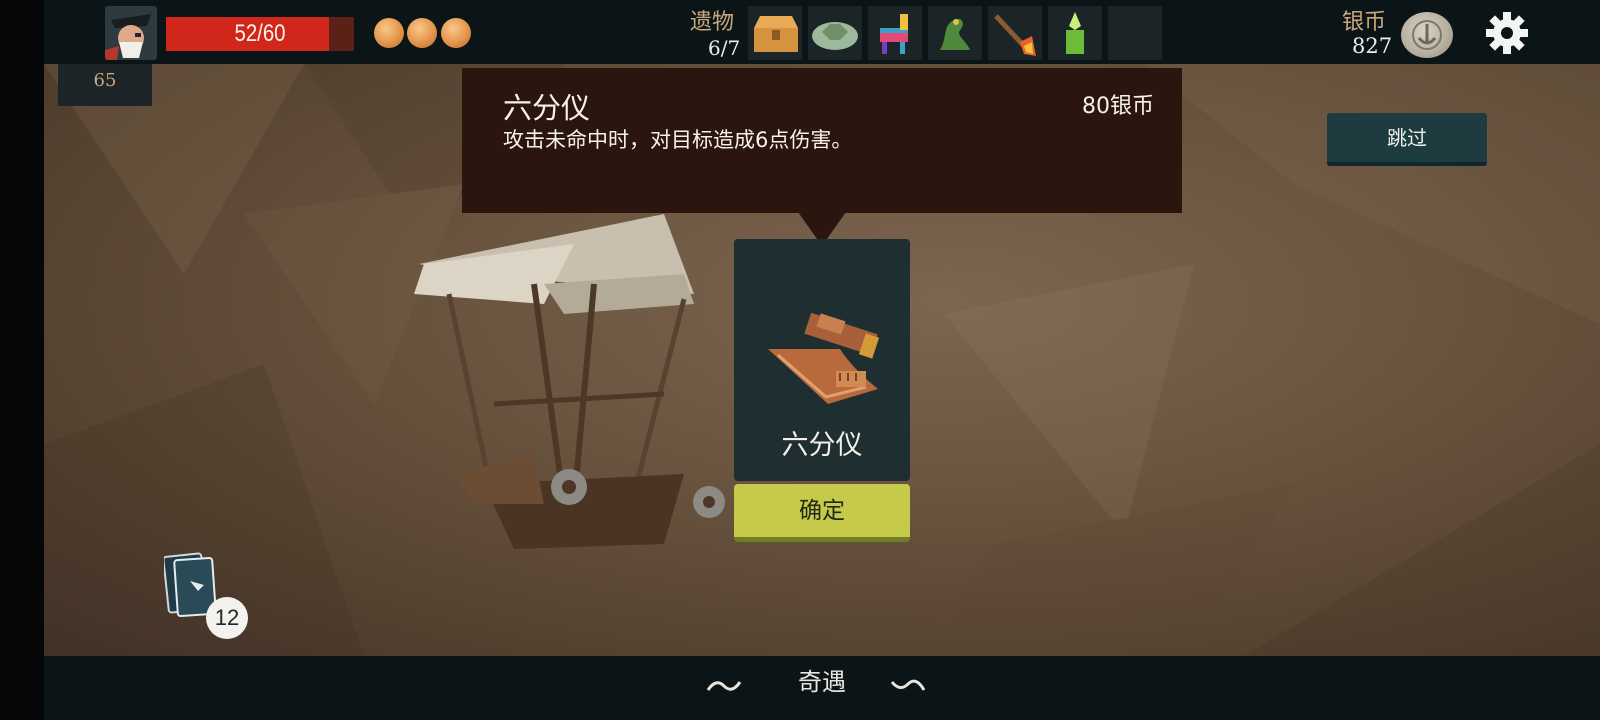  Describe the element at coordinates (208, 596) in the screenshot. I see `deck-button: 12` at that location.